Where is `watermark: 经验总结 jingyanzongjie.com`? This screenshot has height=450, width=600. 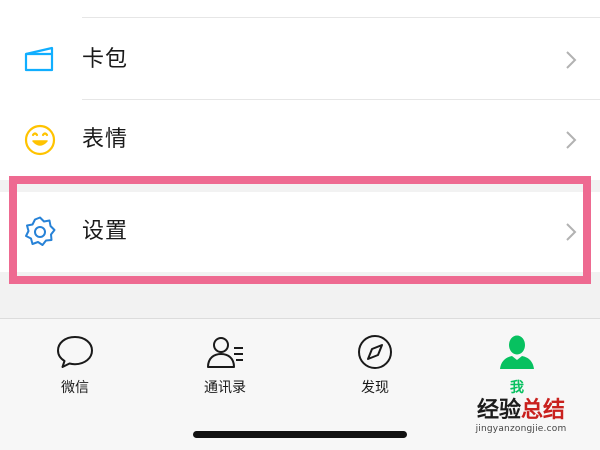
watermark: 经验总结 jingyanzongjie.com is located at coordinates (521, 416).